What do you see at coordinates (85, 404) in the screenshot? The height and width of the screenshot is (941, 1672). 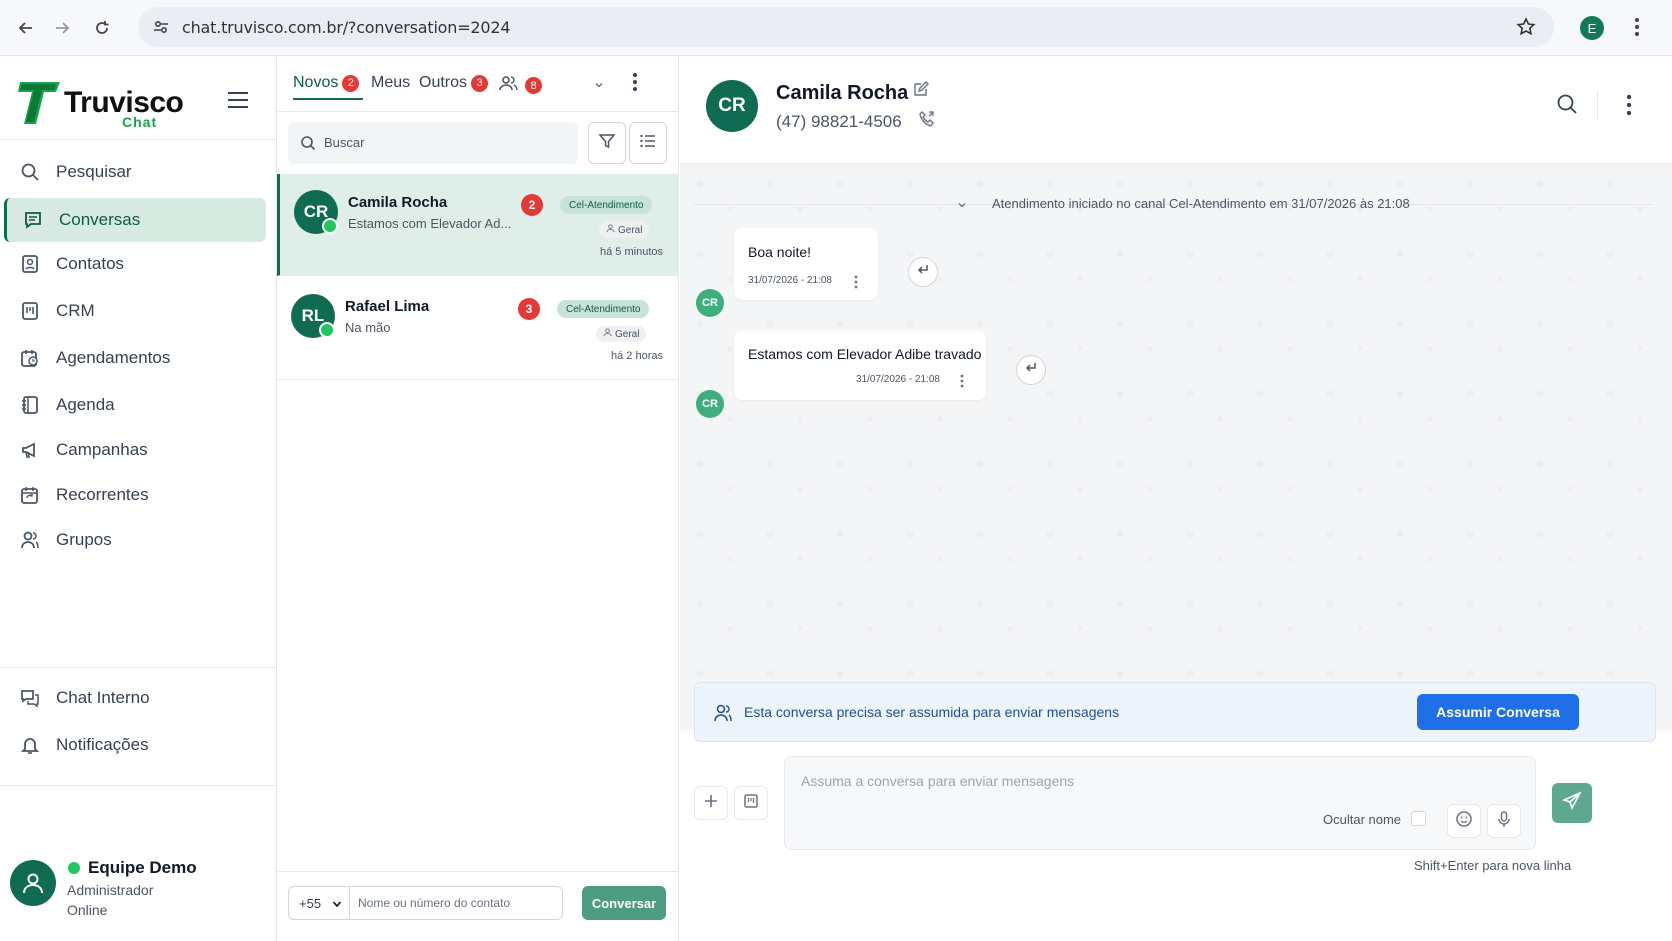 I see `sidebar-item-label: Agenda` at bounding box center [85, 404].